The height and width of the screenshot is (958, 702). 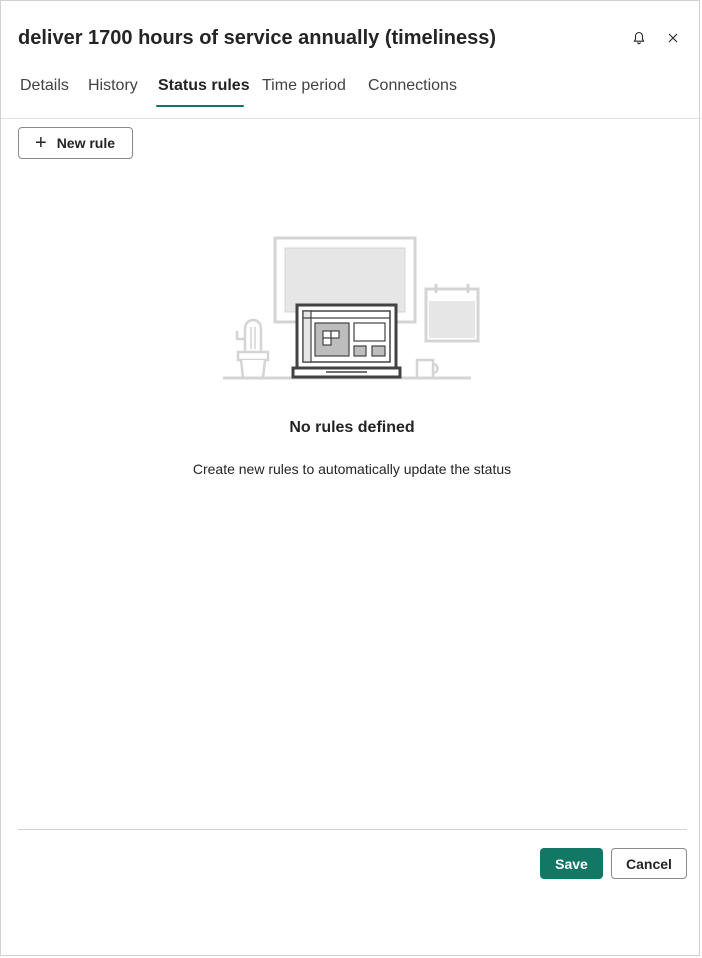 I want to click on tab-connections: Connections, so click(x=412, y=86).